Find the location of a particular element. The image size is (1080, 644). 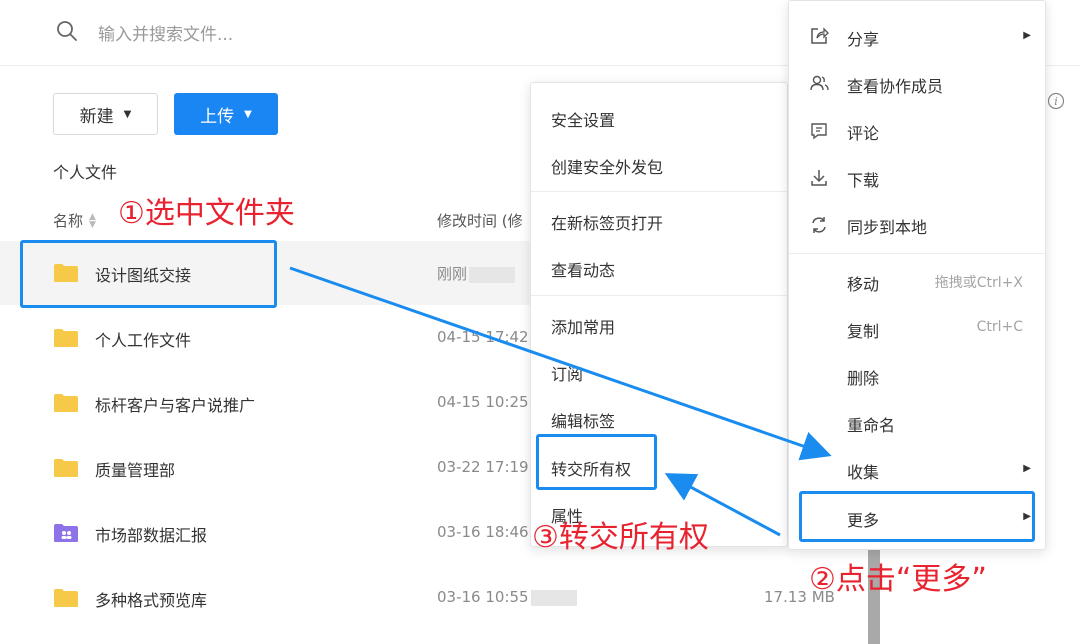

annotation-box-transfer is located at coordinates (596, 462).